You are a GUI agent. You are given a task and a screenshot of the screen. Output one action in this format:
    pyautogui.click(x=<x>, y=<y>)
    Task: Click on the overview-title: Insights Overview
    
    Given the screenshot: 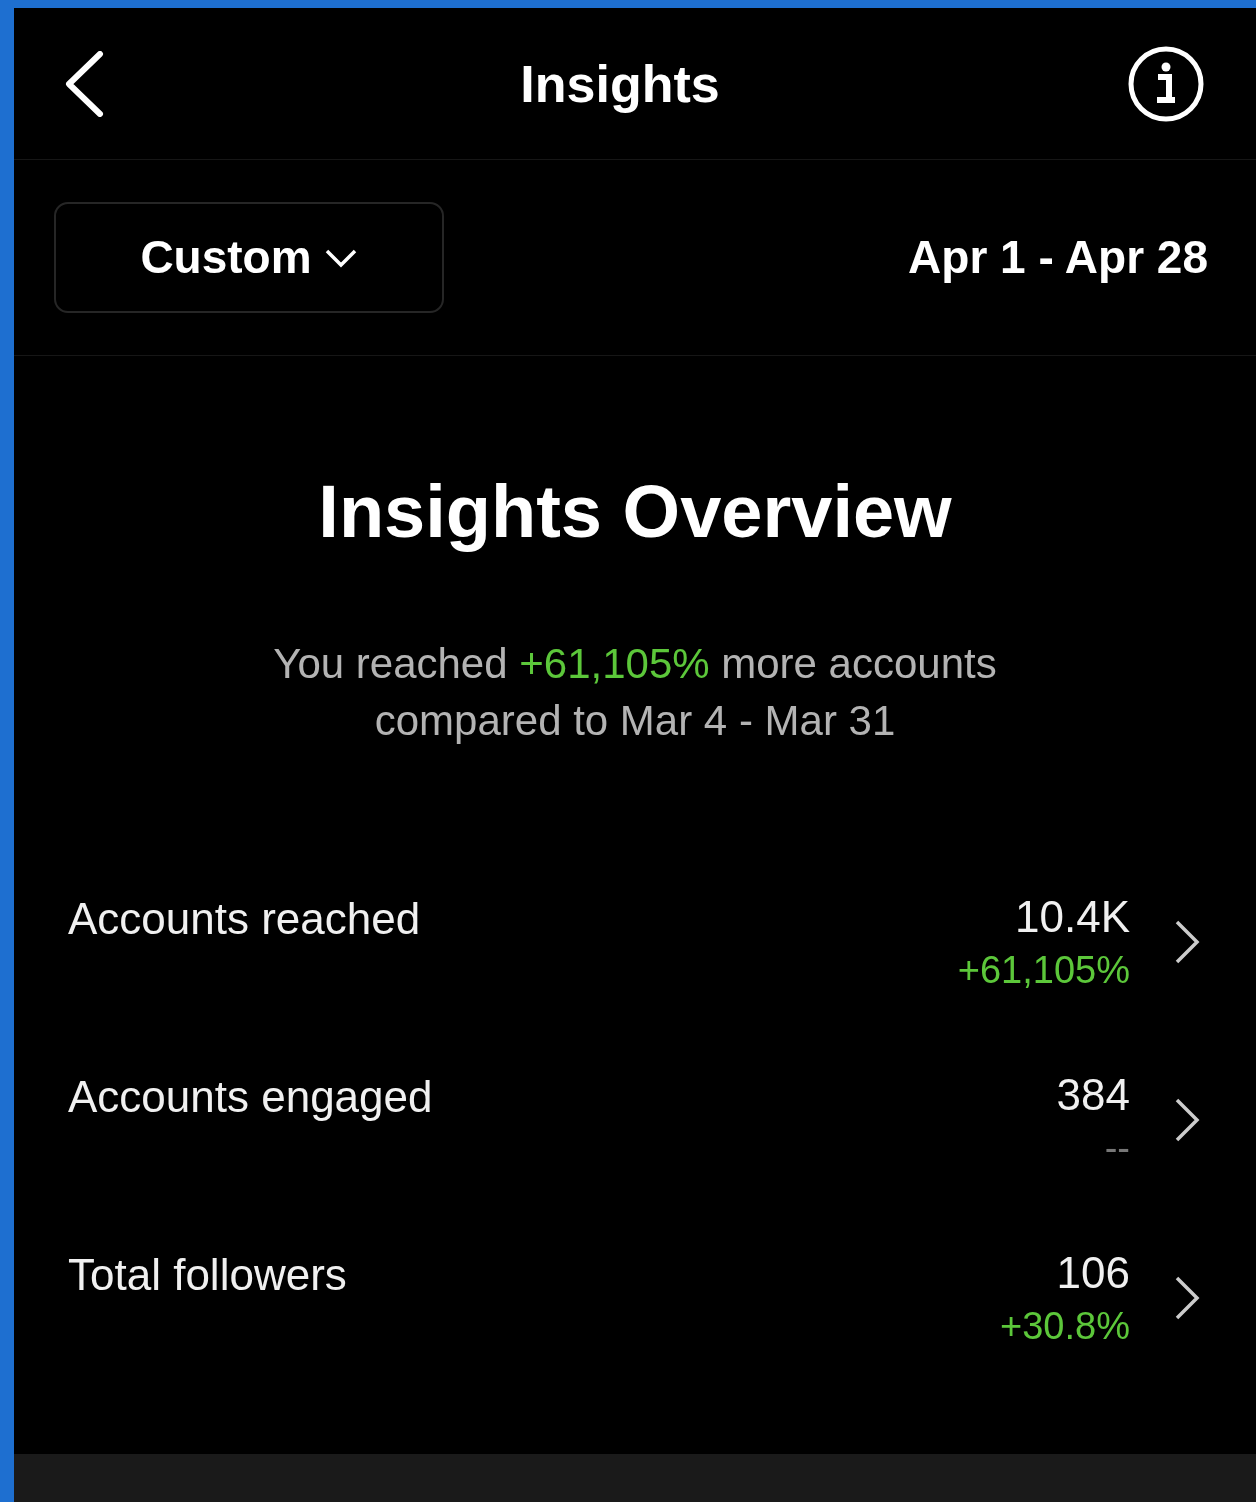 What is the action you would take?
    pyautogui.click(x=635, y=512)
    